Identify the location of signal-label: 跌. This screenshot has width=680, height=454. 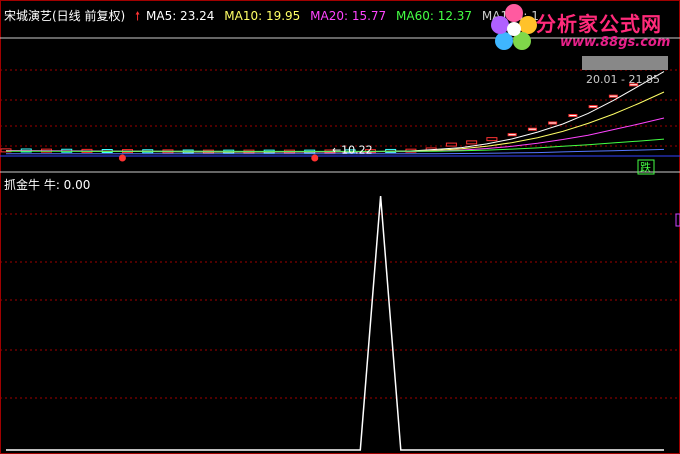
(645, 167).